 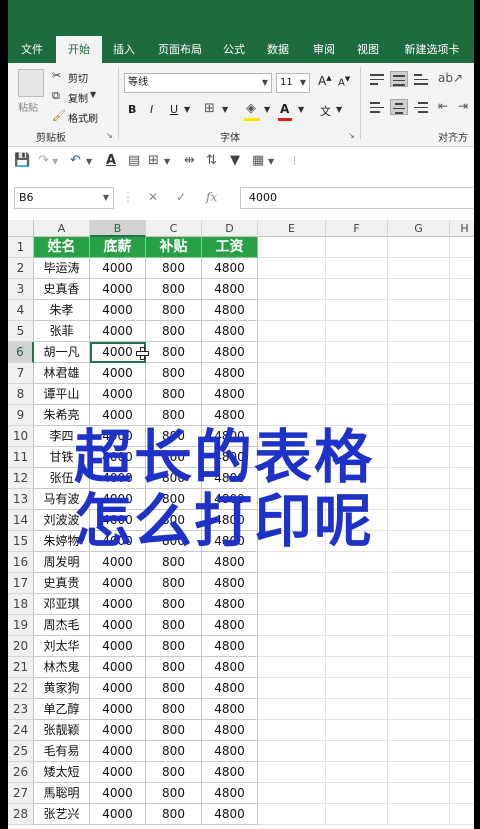 What do you see at coordinates (421, 79) in the screenshot?
I see `align-bottom-icon` at bounding box center [421, 79].